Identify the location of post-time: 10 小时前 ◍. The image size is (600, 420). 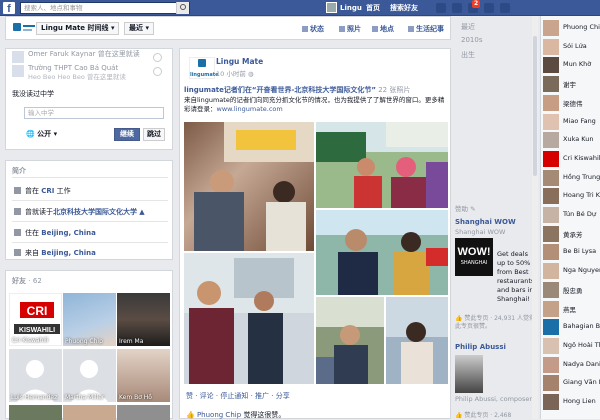
(235, 73).